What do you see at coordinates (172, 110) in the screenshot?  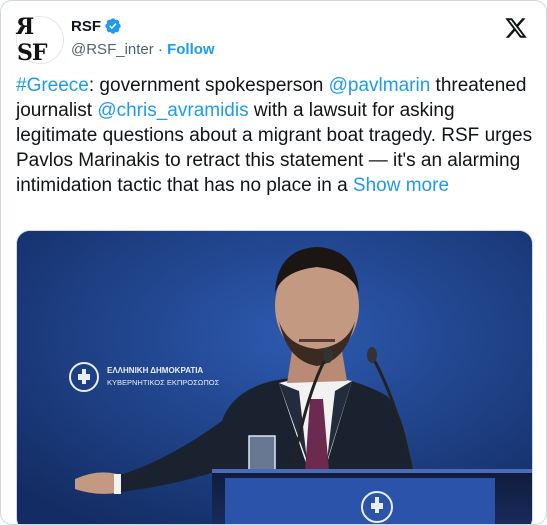 I see `mention-link: @chris_avramidis` at bounding box center [172, 110].